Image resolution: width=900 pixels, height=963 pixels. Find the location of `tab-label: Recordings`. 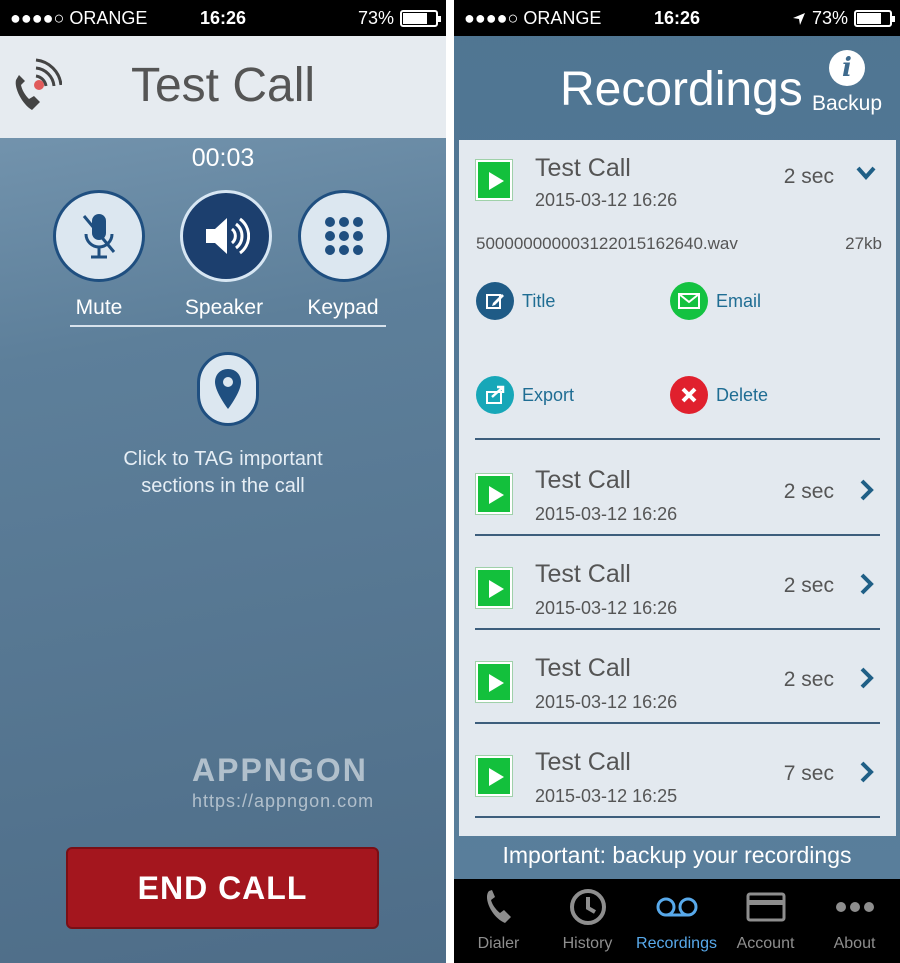

tab-label: Recordings is located at coordinates (676, 943).